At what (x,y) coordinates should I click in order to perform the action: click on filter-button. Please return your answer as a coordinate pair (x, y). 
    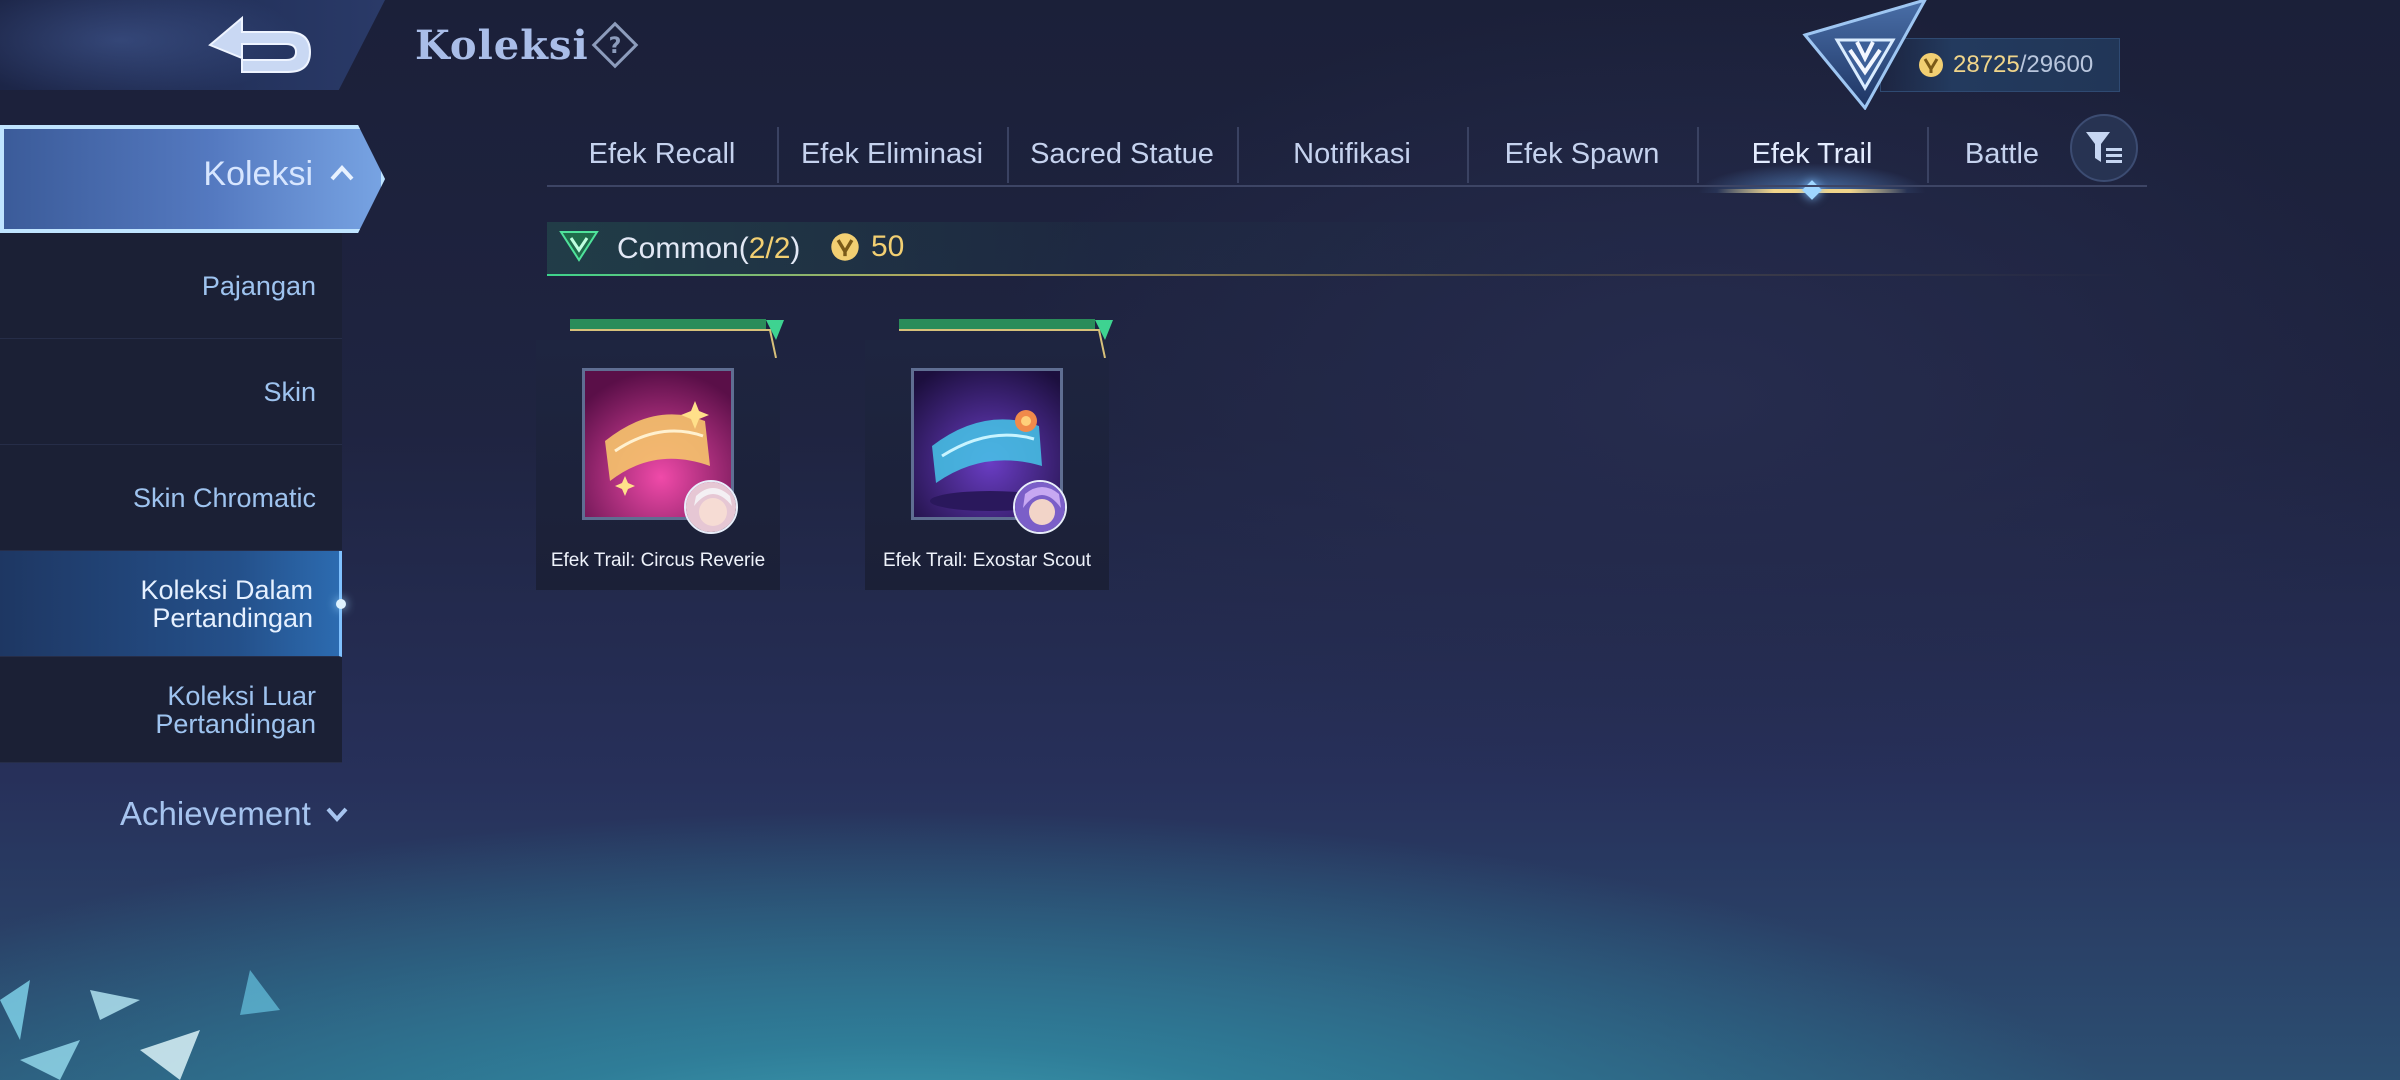
    Looking at the image, I should click on (2104, 148).